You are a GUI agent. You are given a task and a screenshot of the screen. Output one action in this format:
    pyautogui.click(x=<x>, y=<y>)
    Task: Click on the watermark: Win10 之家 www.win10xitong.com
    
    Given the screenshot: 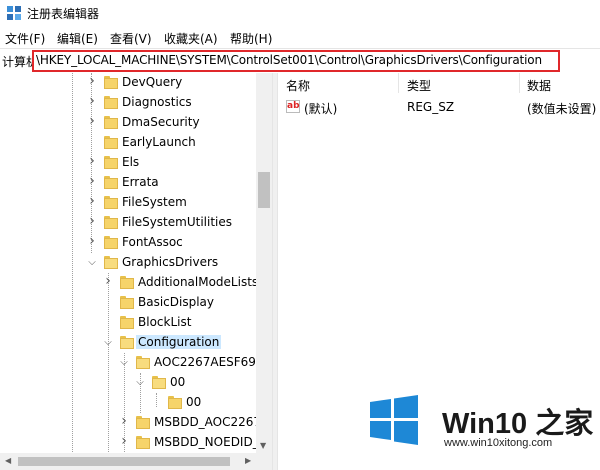 What is the action you would take?
    pyautogui.click(x=480, y=429)
    